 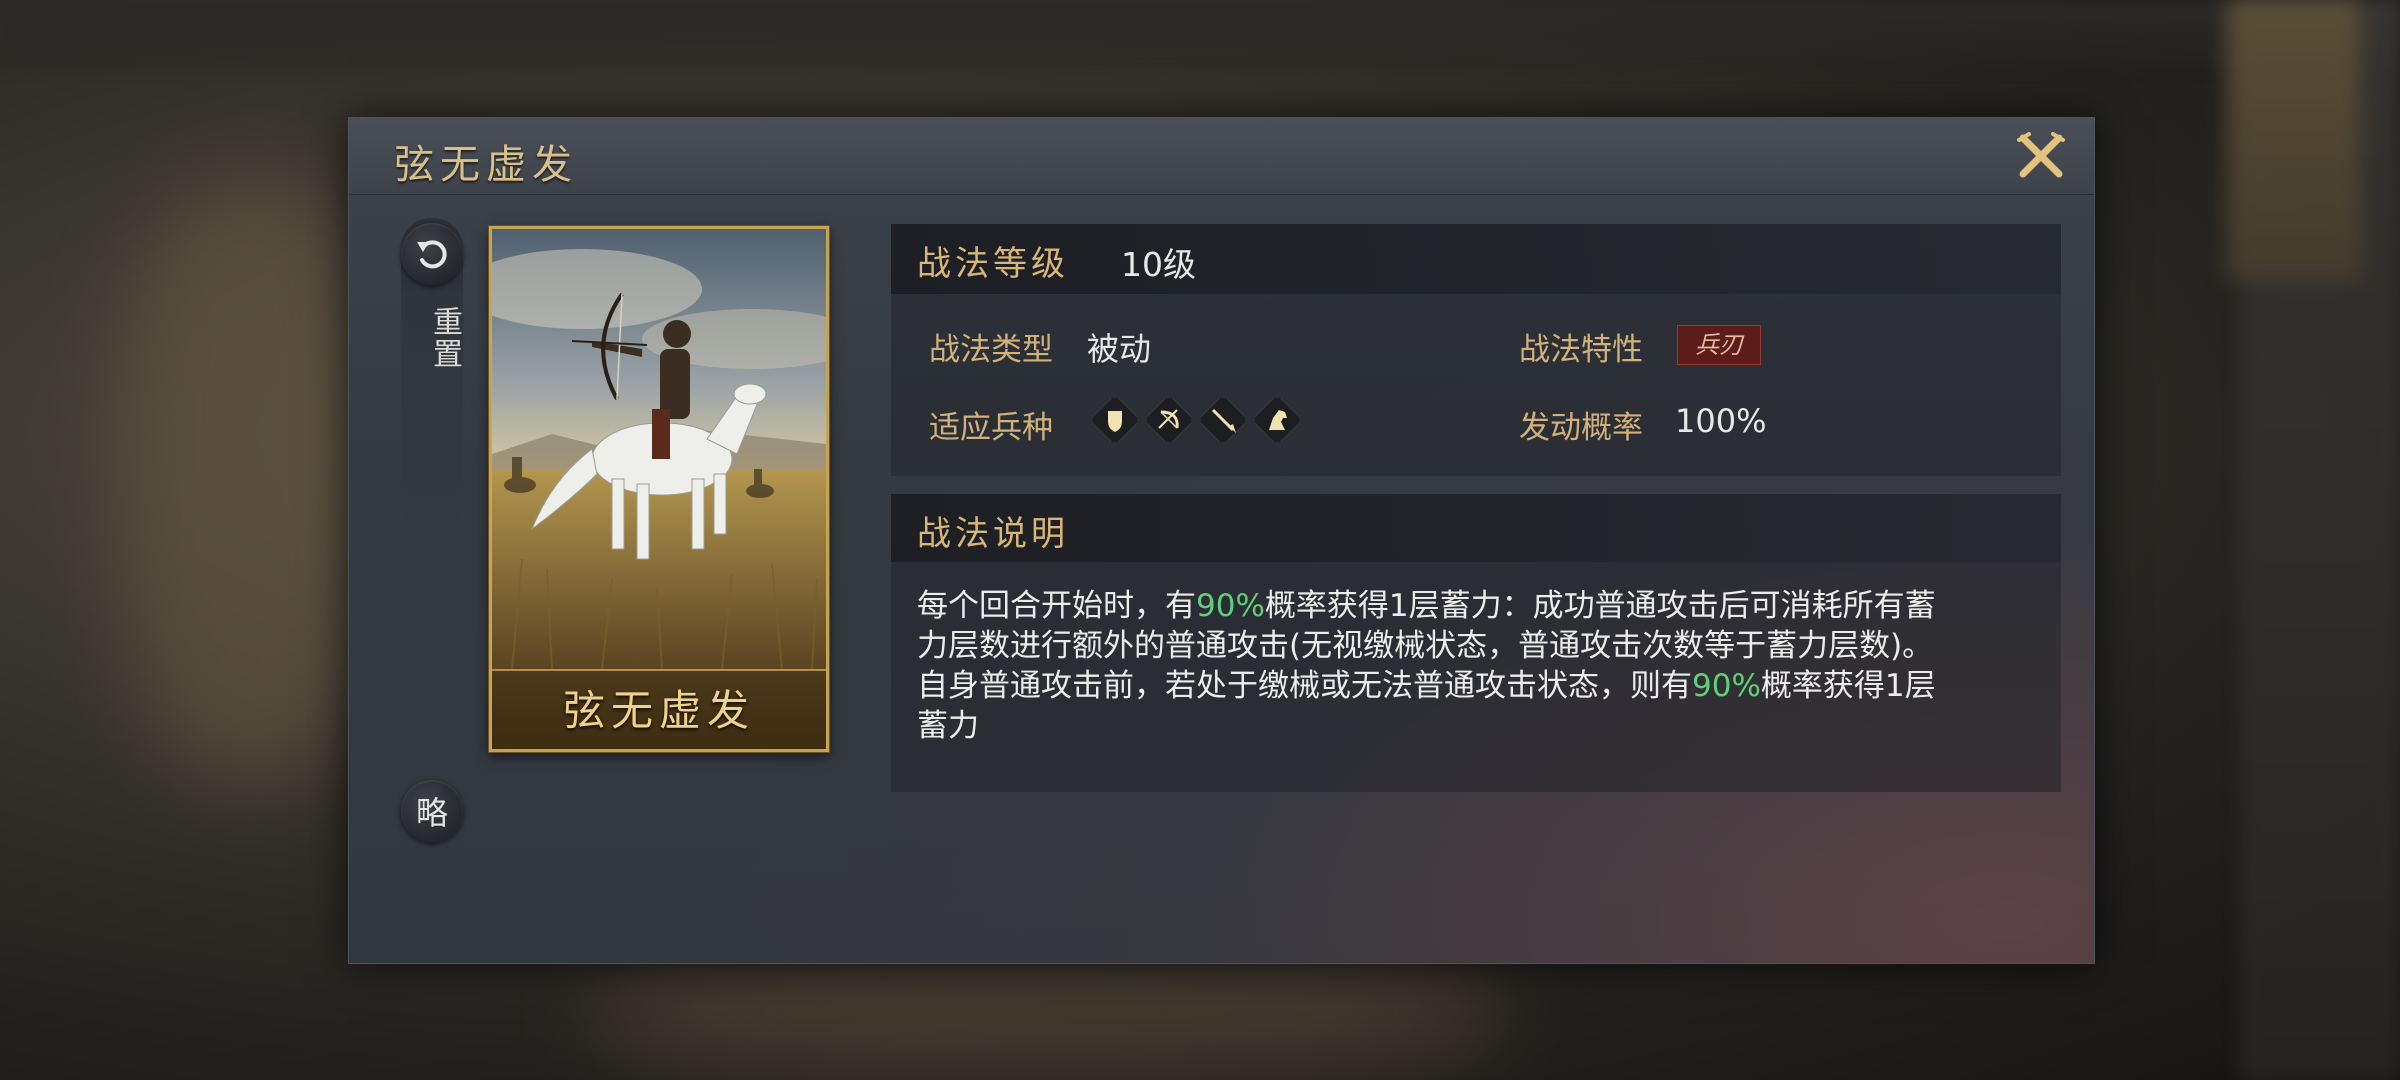 I want to click on description-text-part: 蓄力, so click(x=948, y=726).